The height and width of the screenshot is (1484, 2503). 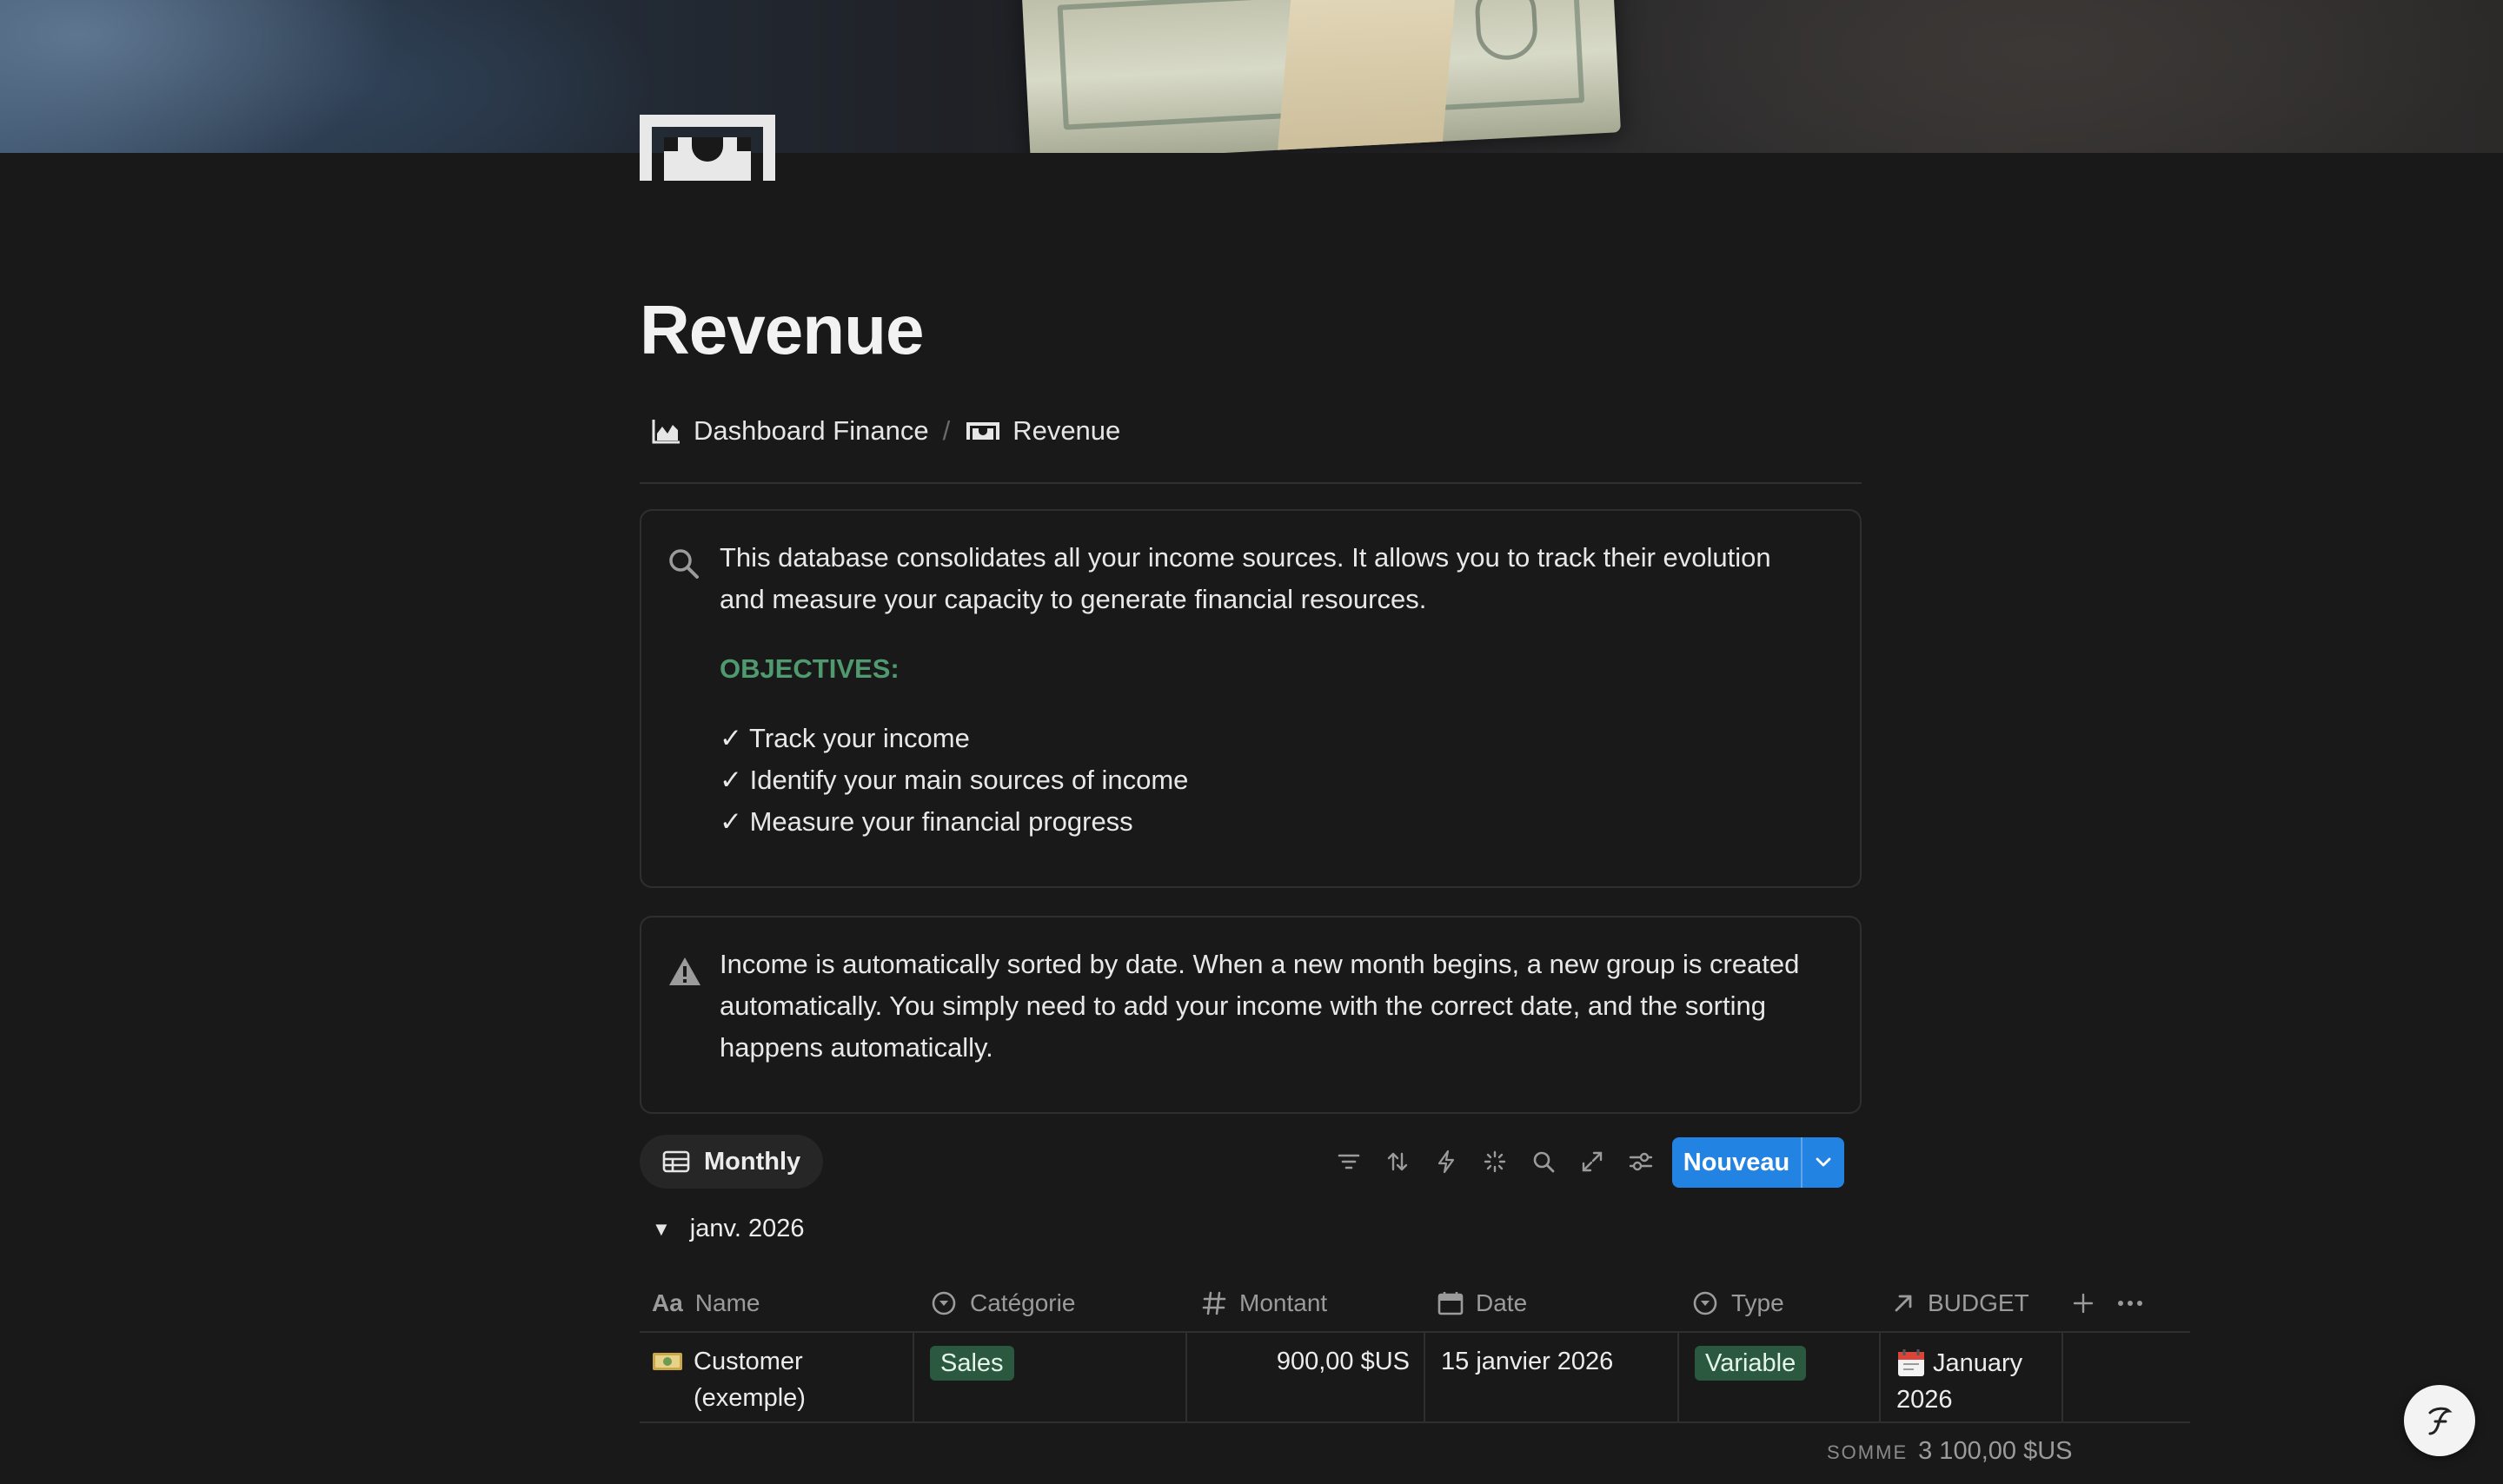 What do you see at coordinates (1751, 1363) in the screenshot?
I see `type-tag: Variable` at bounding box center [1751, 1363].